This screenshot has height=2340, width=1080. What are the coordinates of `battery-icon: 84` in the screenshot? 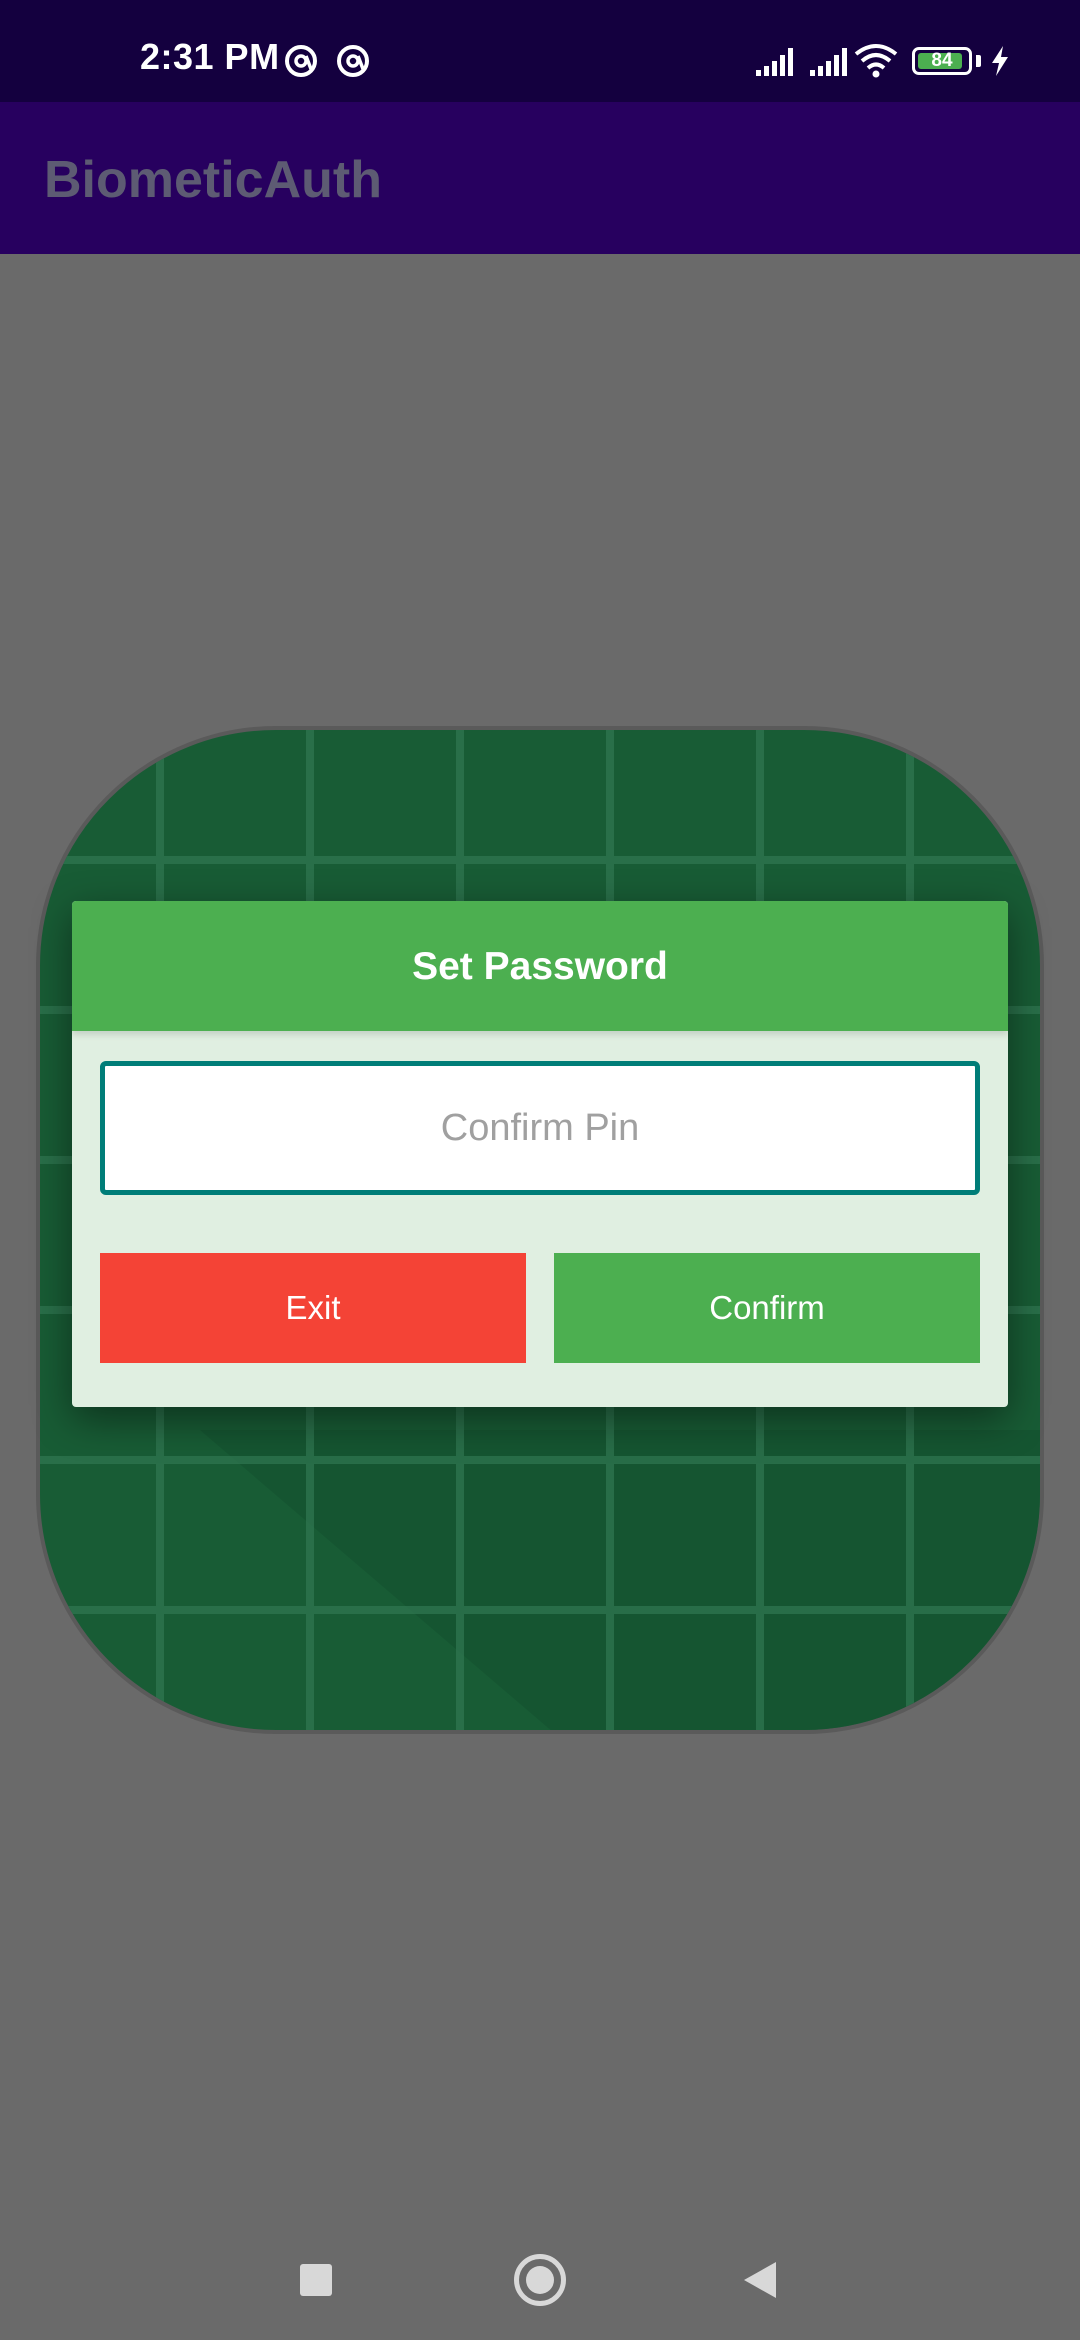 It's located at (942, 61).